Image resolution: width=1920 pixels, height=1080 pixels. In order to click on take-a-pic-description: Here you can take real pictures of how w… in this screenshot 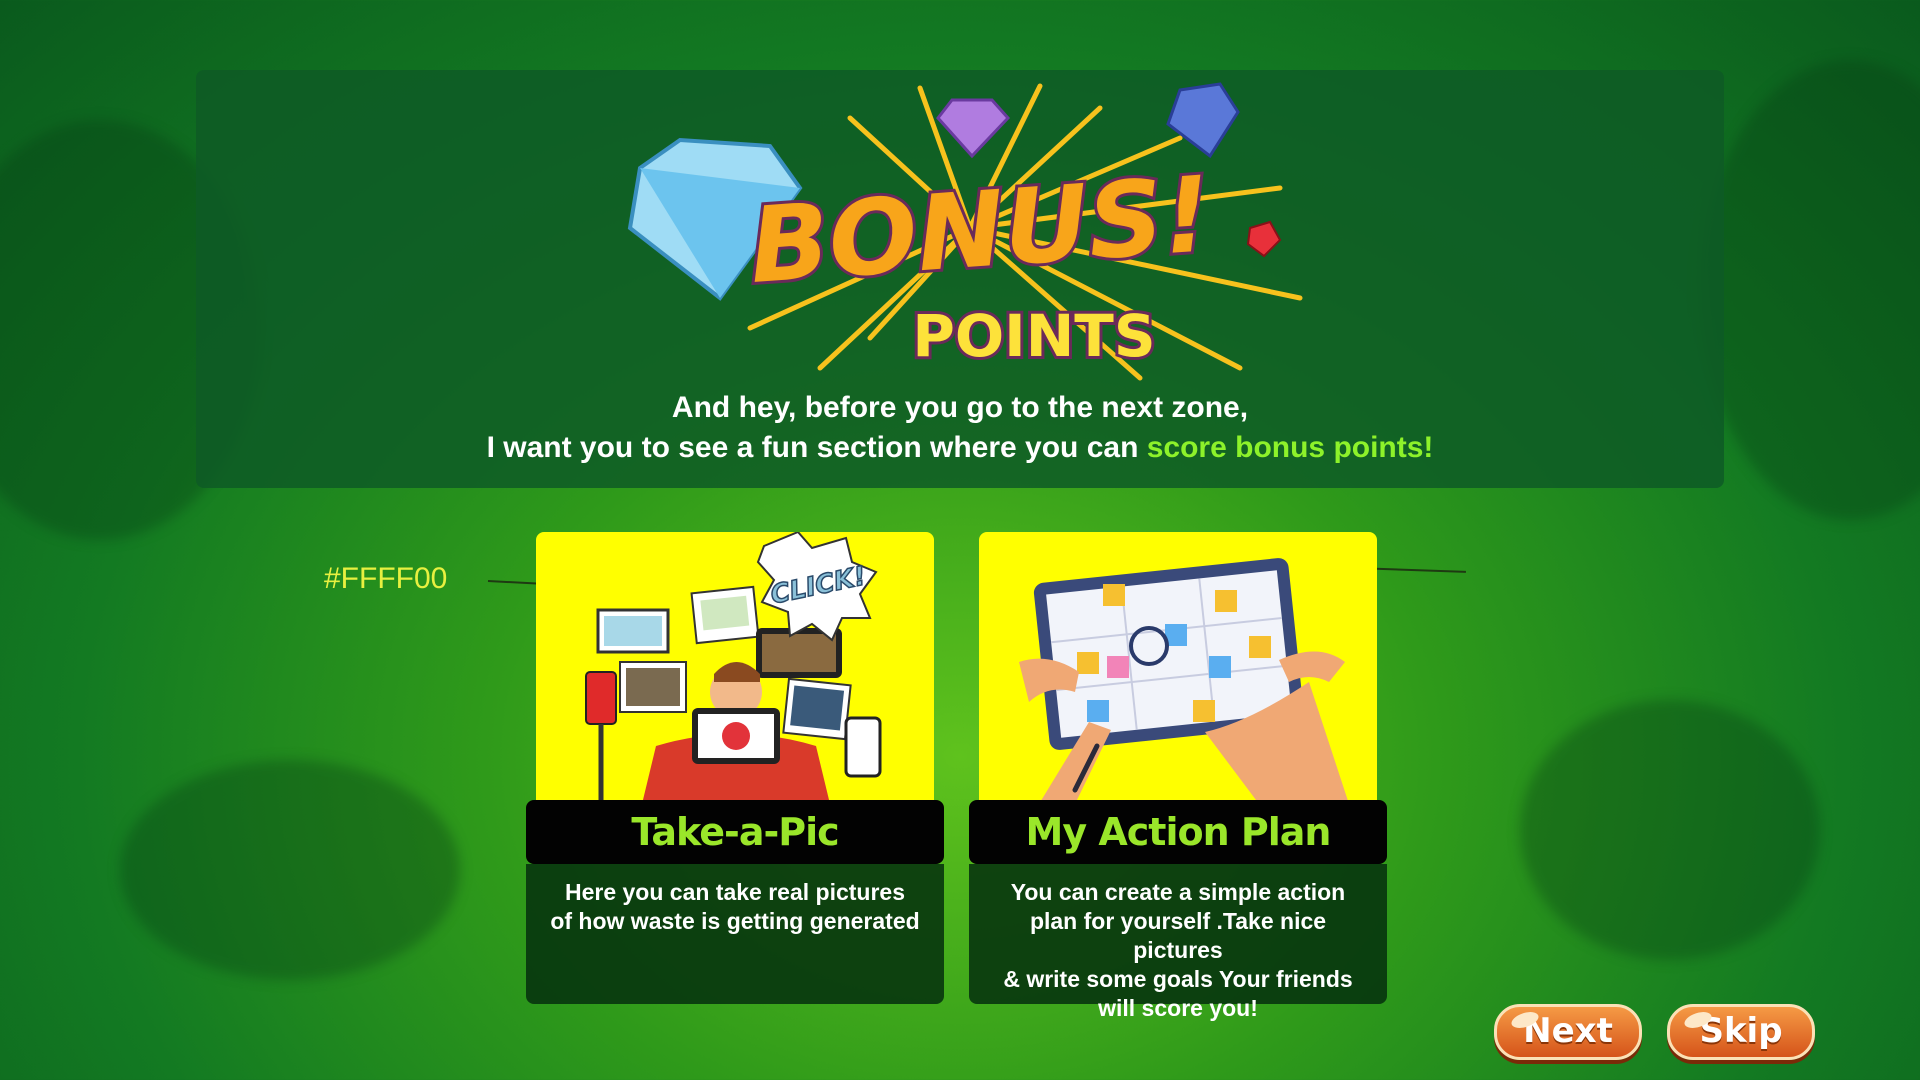, I will do `click(735, 934)`.